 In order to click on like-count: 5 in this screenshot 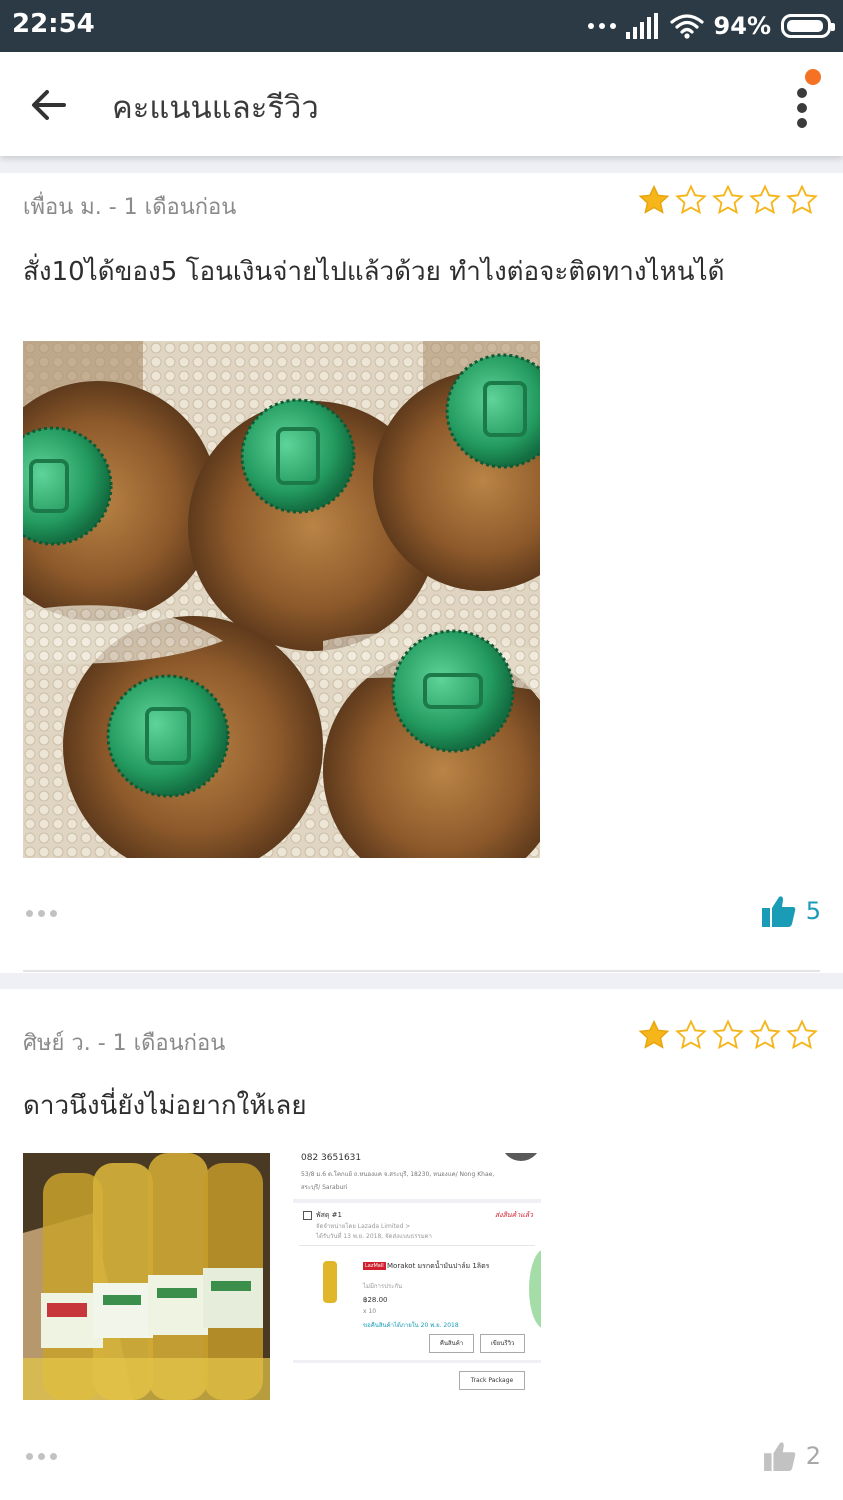, I will do `click(813, 911)`.